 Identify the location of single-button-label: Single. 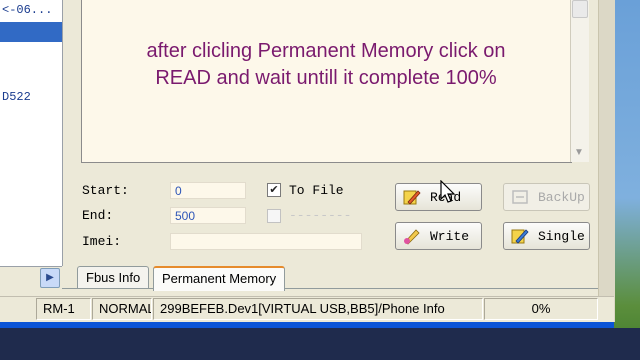
(561, 236).